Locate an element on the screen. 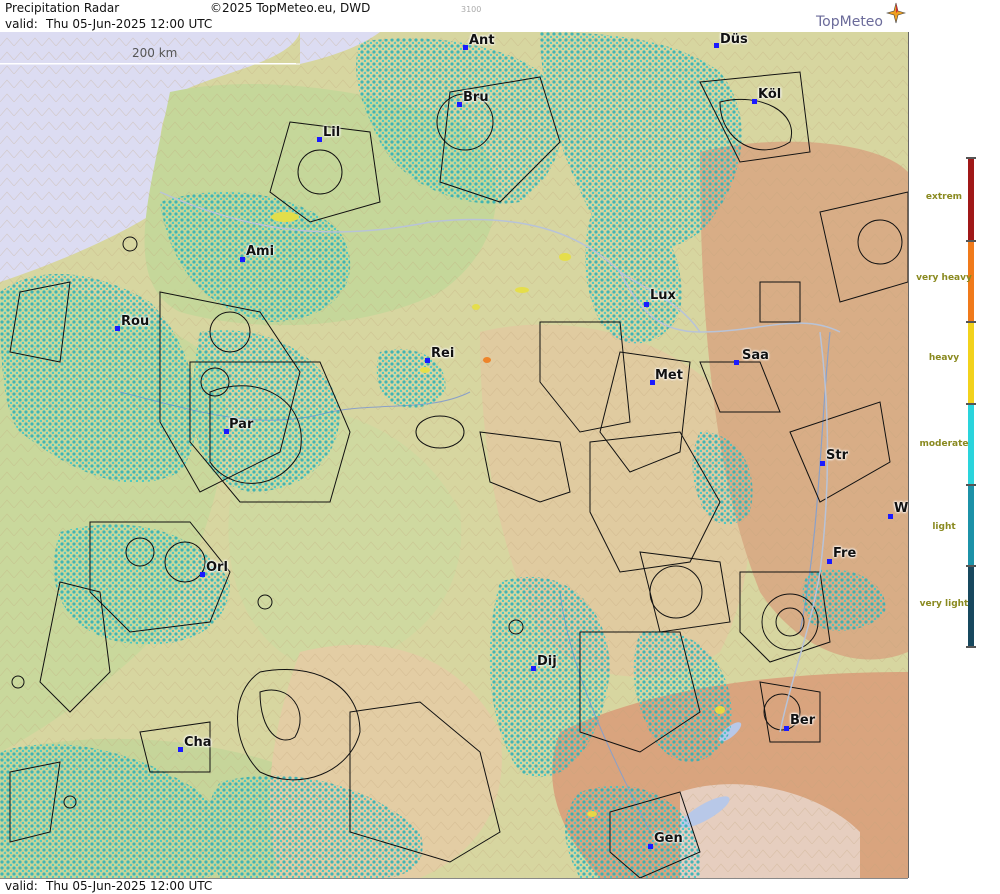 This screenshot has width=1000, height=894. topmeteo-logo: TopMeteo is located at coordinates (849, 22).